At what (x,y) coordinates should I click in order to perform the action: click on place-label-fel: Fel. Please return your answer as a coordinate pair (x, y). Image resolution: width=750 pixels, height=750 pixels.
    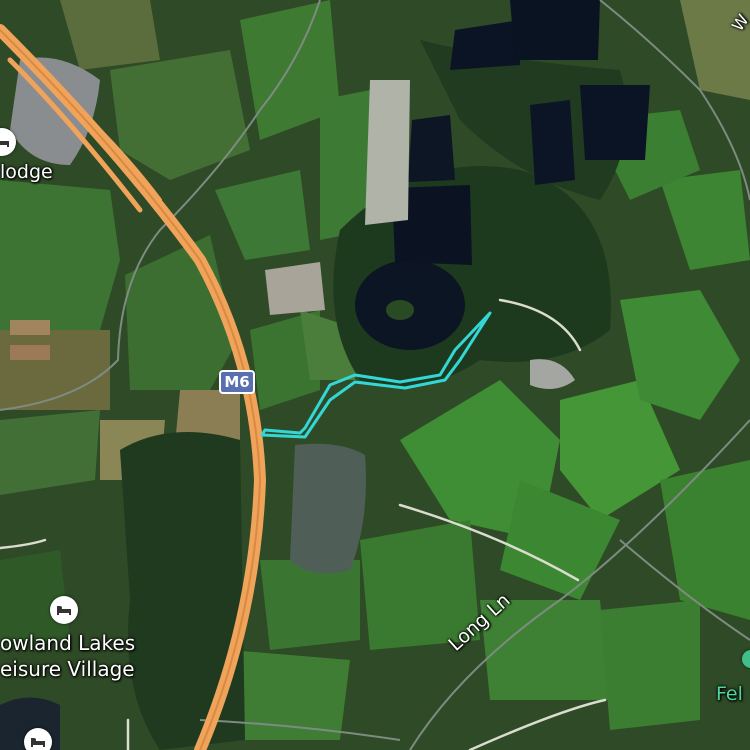
    Looking at the image, I should click on (729, 694).